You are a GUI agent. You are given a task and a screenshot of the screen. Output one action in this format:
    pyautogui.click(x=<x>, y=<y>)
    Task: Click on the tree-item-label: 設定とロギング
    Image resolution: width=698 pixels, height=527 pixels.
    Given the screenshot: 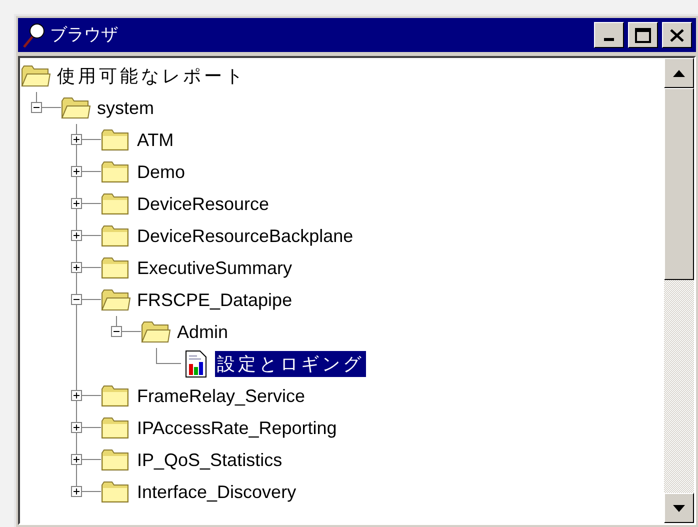 What is the action you would take?
    pyautogui.click(x=290, y=364)
    